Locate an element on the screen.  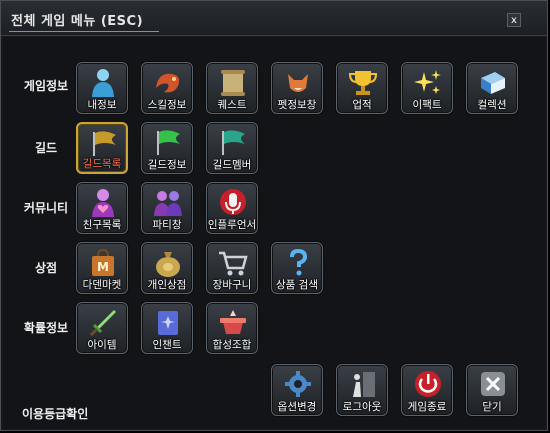
party-button: 파티창 is located at coordinates (167, 208).